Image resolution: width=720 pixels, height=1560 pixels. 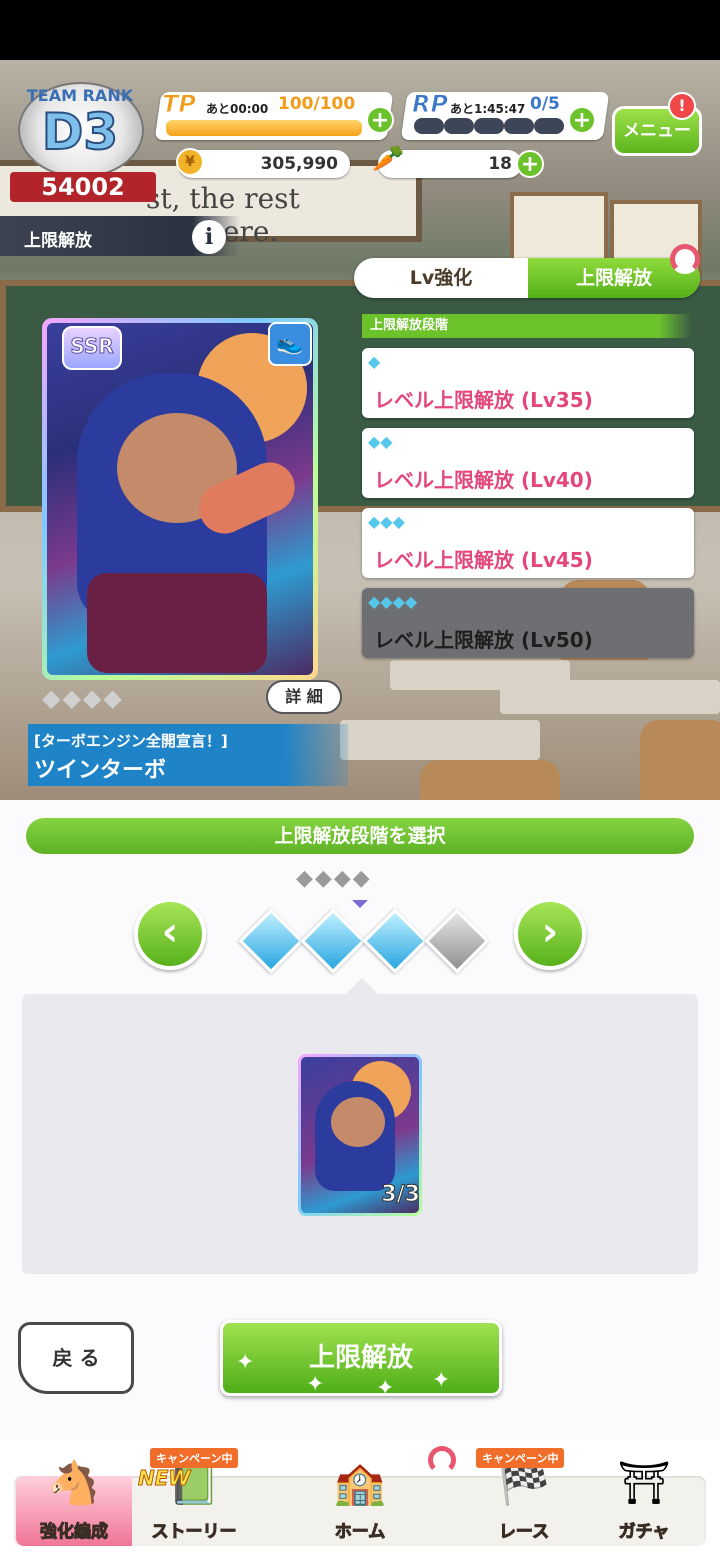 I want to click on rarity-badge: SSR, so click(x=92, y=348).